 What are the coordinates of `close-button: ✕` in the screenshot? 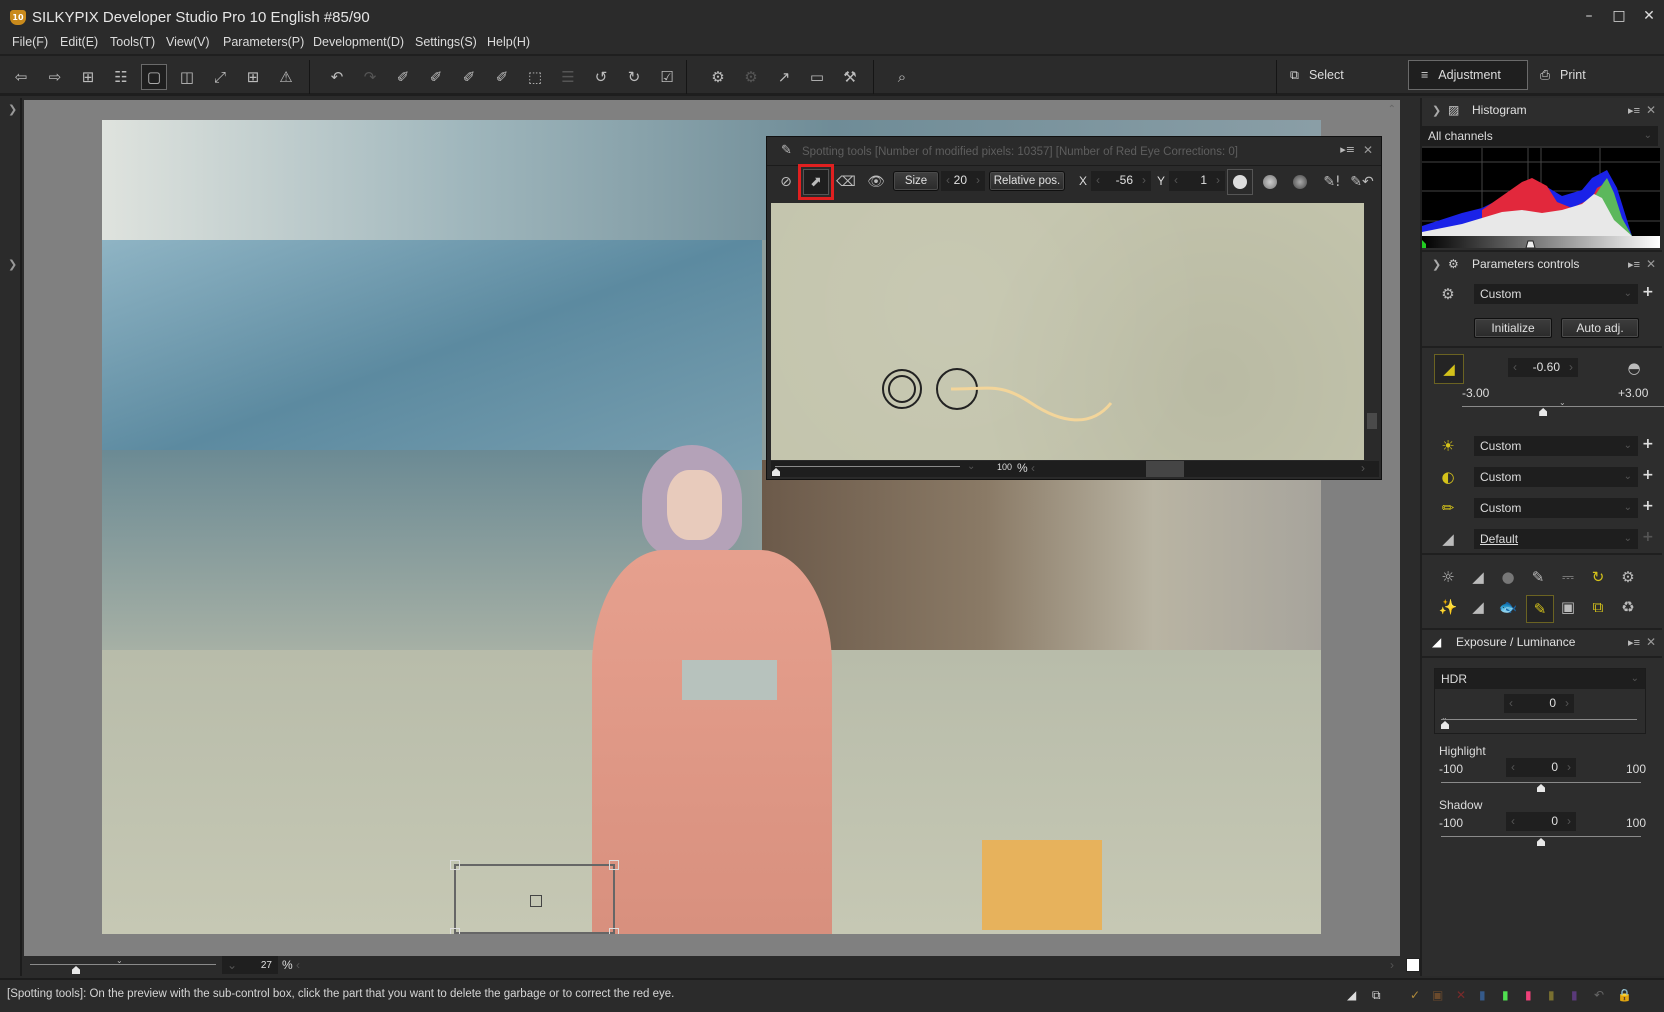 It's located at (1649, 16).